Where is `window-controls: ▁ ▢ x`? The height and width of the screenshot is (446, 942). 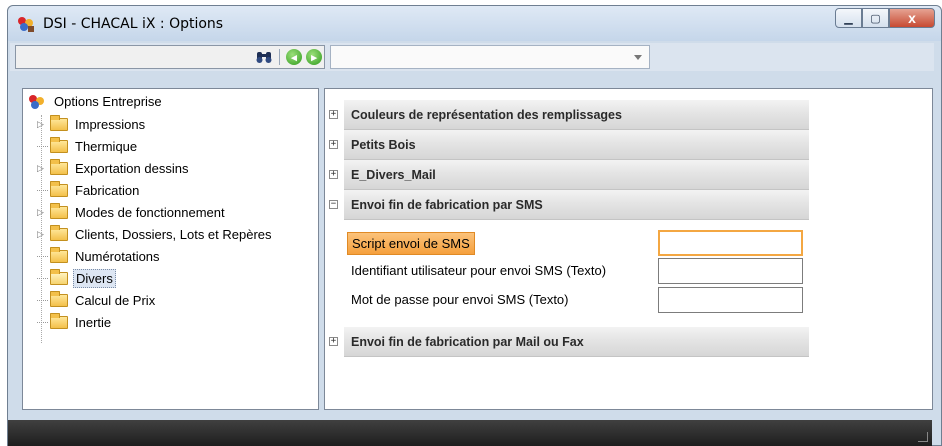 window-controls: ▁ ▢ x is located at coordinates (885, 19).